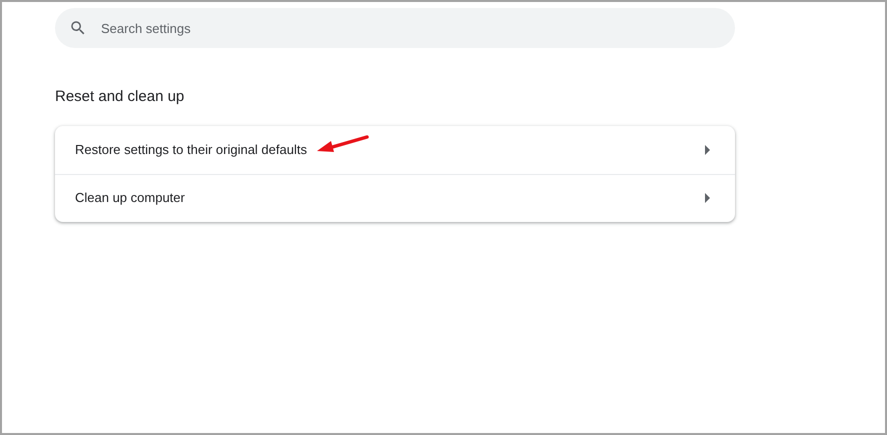  Describe the element at coordinates (395, 198) in the screenshot. I see `settings-row: Clean up computer` at that location.